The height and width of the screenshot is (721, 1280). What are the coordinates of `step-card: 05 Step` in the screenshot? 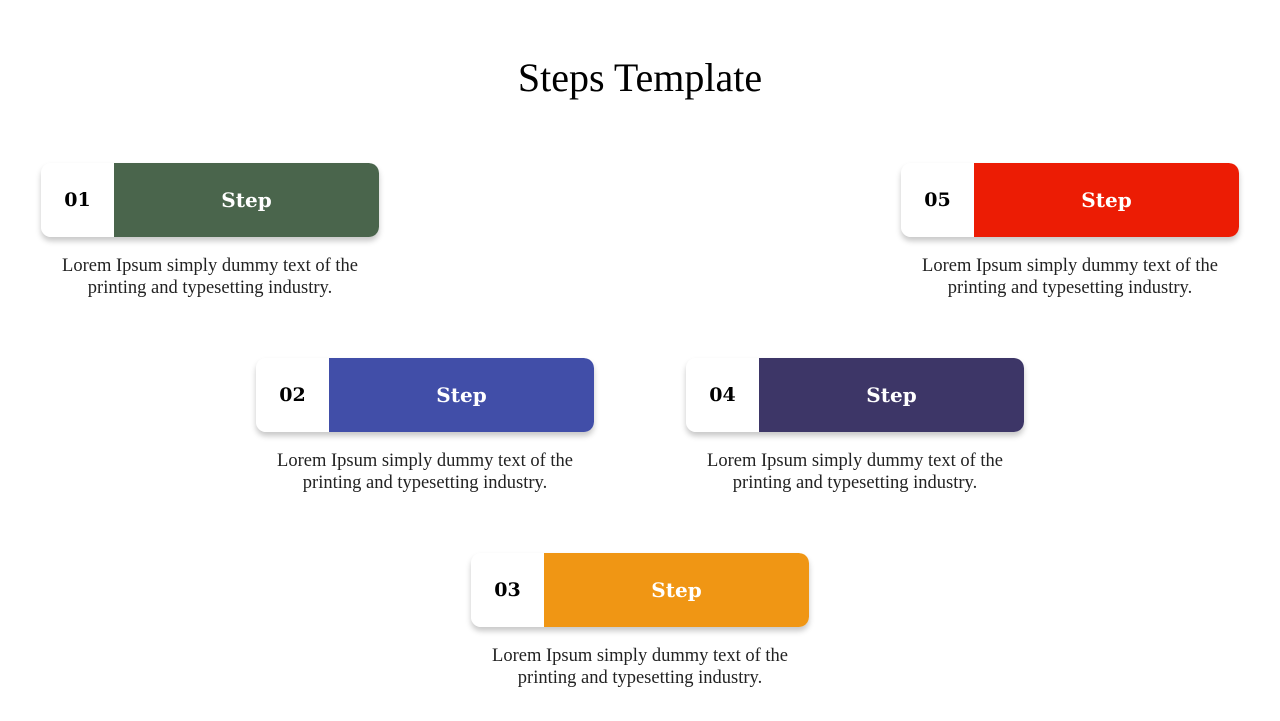 It's located at (1070, 200).